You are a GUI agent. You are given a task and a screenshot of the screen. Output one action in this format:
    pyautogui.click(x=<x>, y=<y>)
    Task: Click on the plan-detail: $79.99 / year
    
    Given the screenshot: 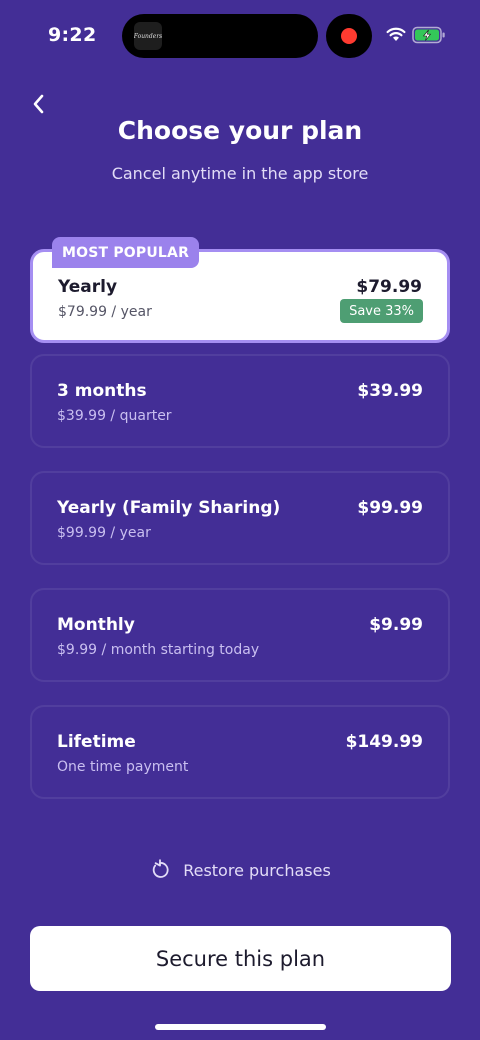 What is the action you would take?
    pyautogui.click(x=105, y=312)
    